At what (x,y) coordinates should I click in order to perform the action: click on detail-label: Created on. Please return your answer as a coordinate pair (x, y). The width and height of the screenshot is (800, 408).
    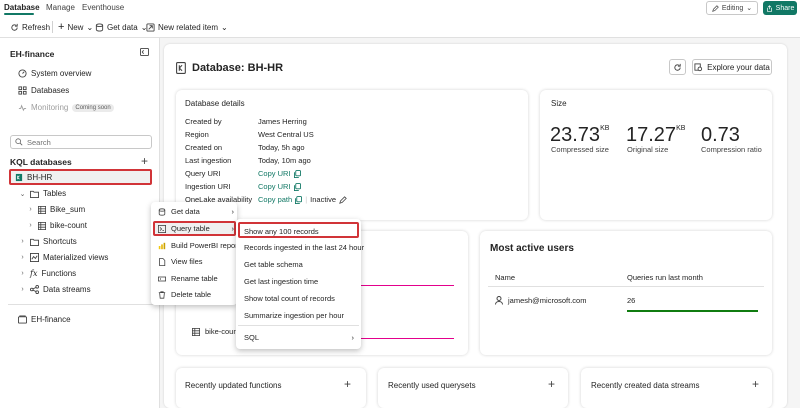
    Looking at the image, I should click on (204, 147).